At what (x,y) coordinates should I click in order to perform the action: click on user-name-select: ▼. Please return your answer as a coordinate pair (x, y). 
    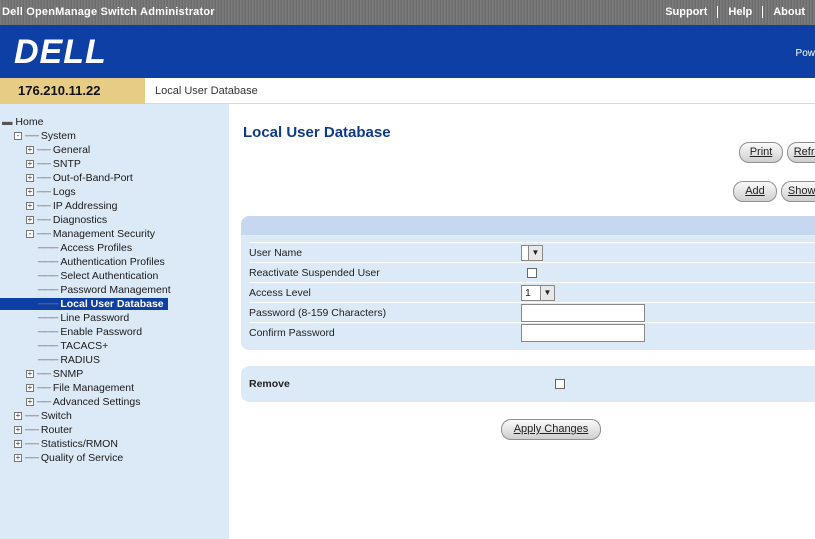
    Looking at the image, I should click on (532, 253).